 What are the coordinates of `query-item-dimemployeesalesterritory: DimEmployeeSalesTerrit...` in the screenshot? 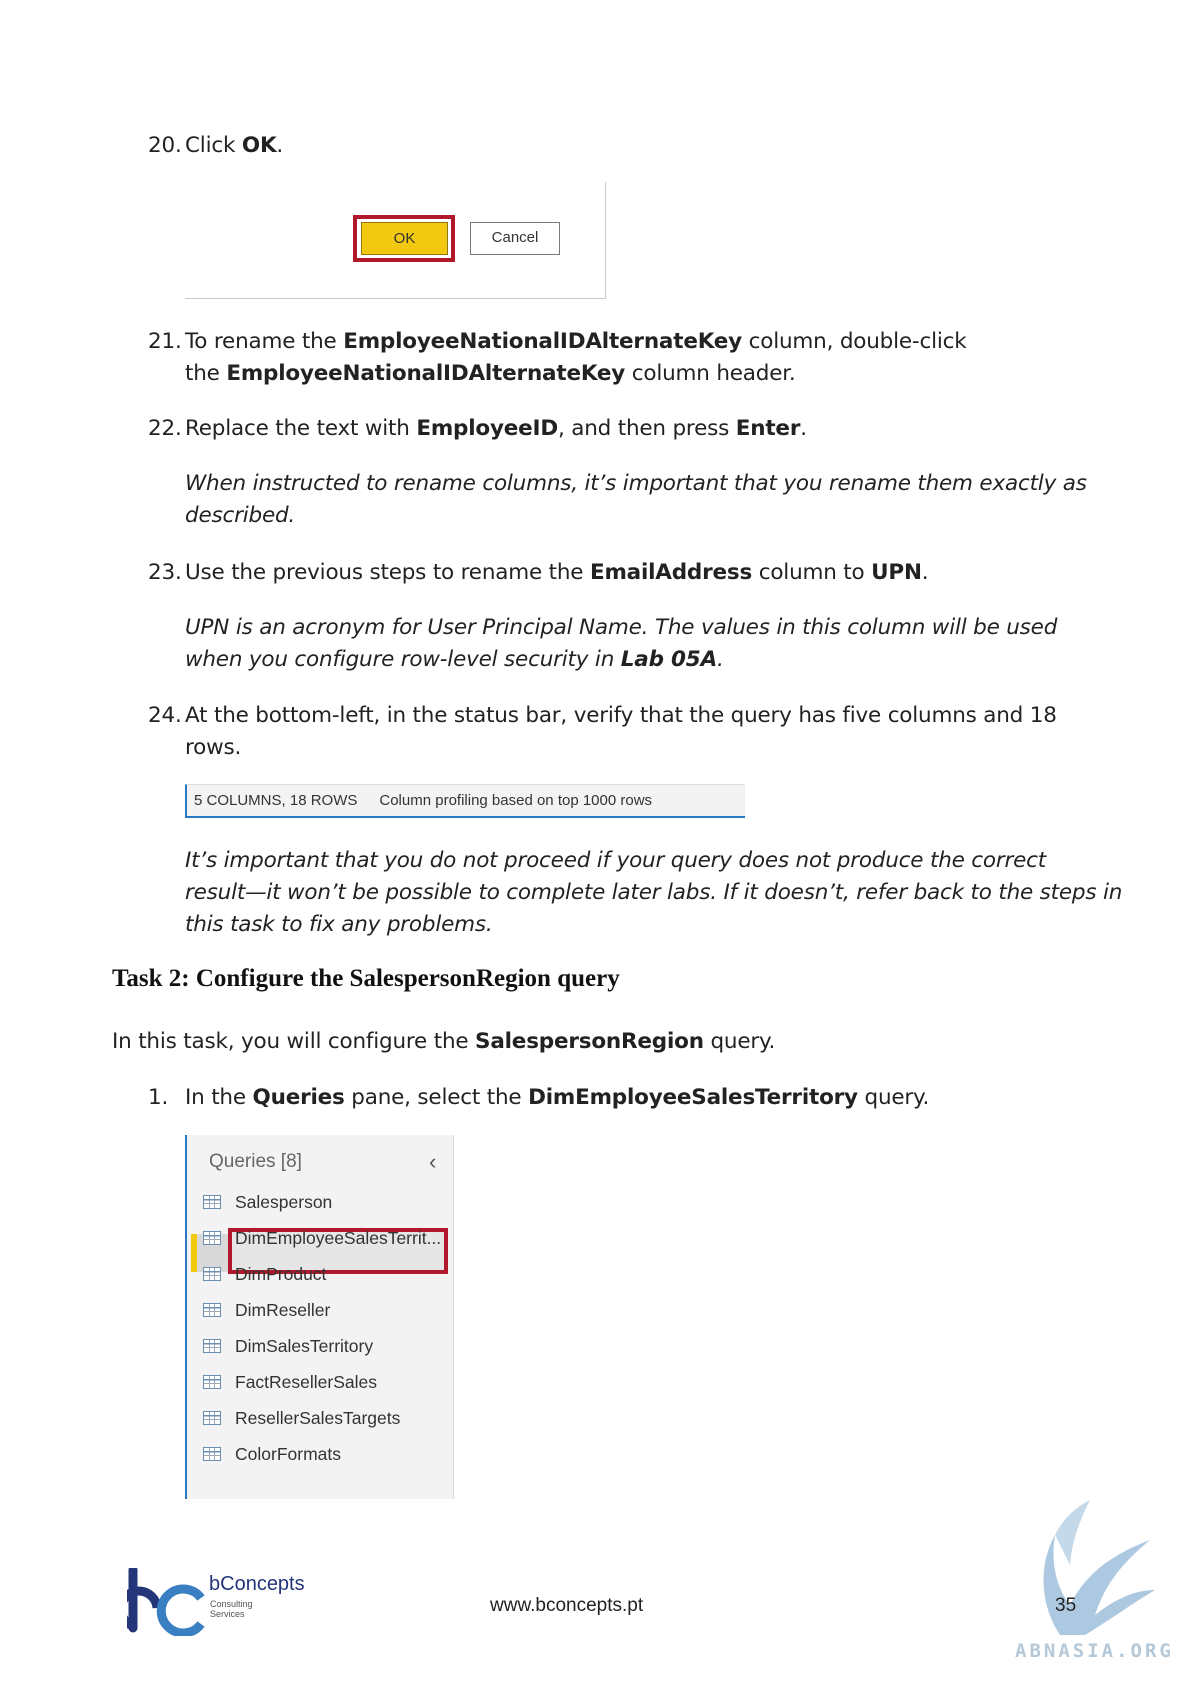 It's located at (324, 1238).